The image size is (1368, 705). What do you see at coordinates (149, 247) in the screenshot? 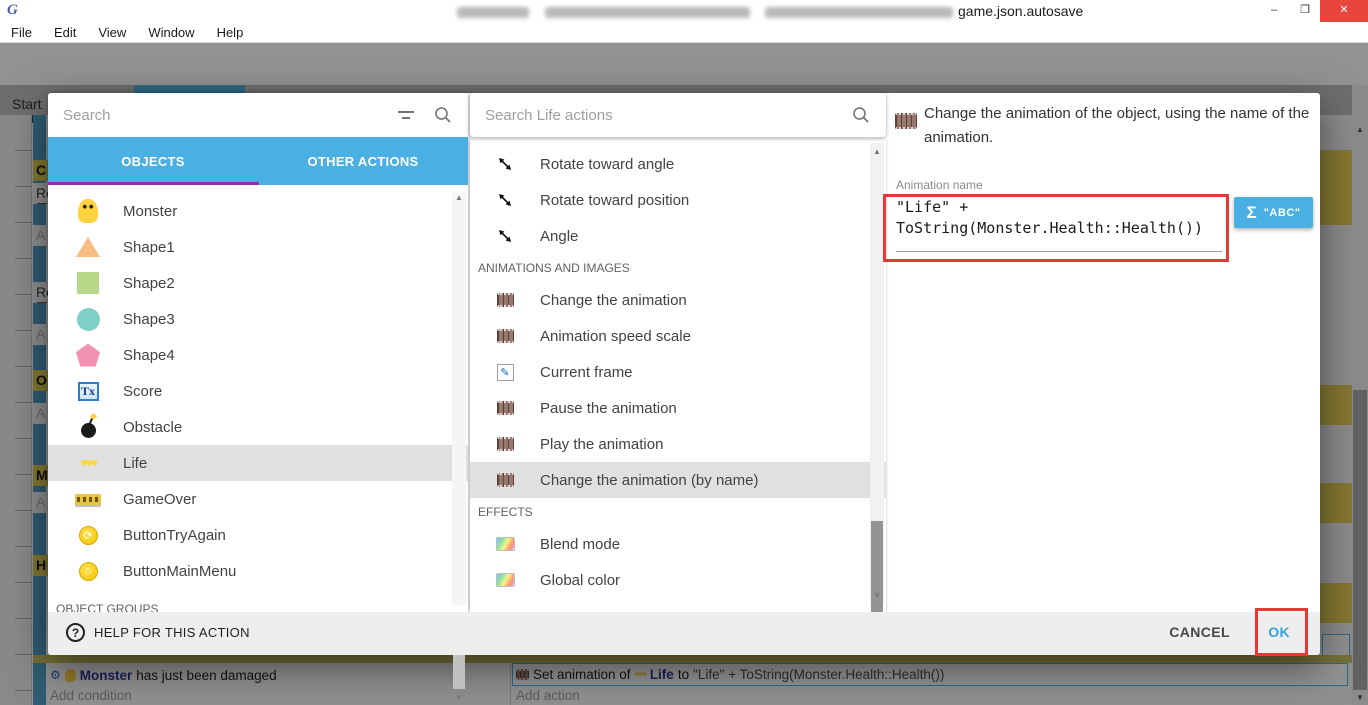
I see `object-label: Shape1` at bounding box center [149, 247].